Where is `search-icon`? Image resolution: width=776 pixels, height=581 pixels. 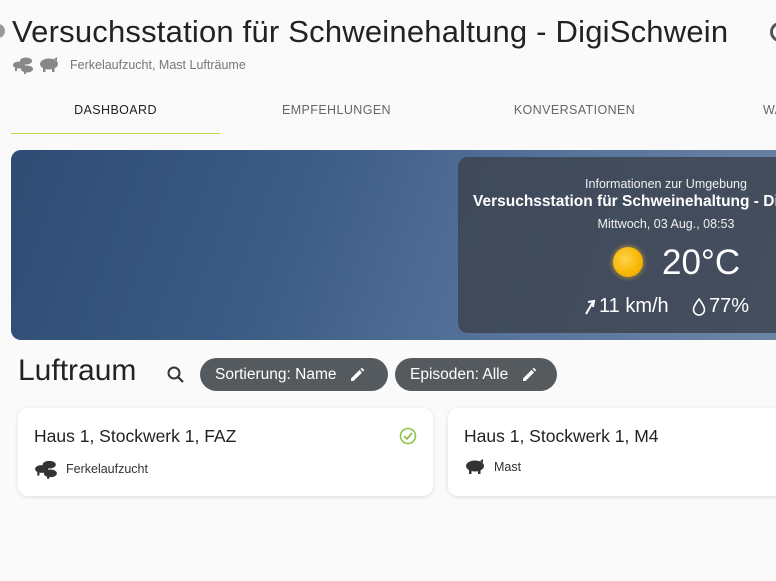
search-icon is located at coordinates (176, 375).